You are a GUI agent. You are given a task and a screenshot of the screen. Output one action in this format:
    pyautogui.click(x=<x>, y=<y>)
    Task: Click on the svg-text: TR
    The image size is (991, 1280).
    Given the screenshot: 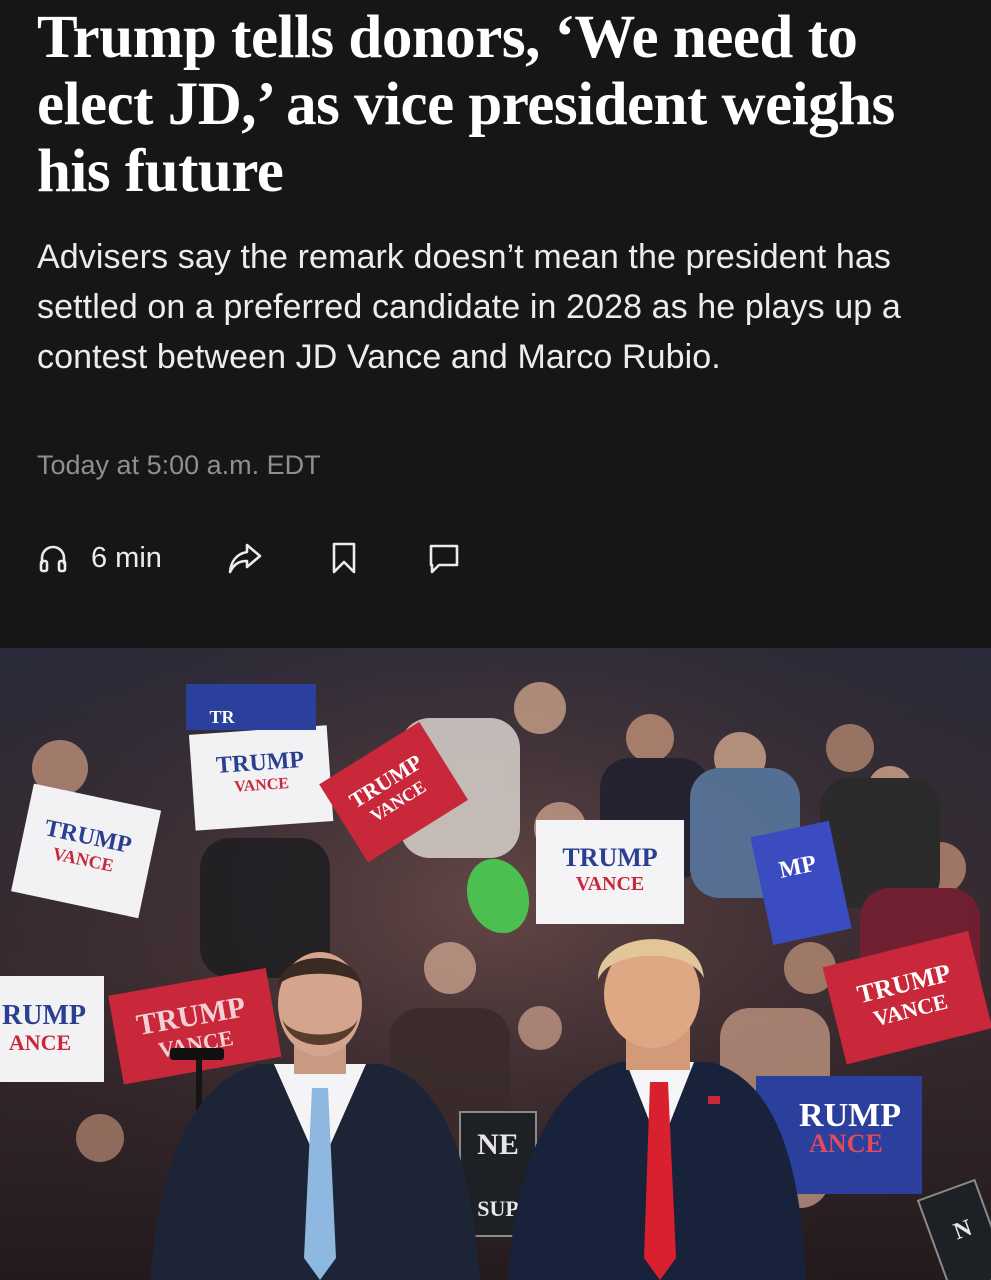 What is the action you would take?
    pyautogui.click(x=222, y=717)
    